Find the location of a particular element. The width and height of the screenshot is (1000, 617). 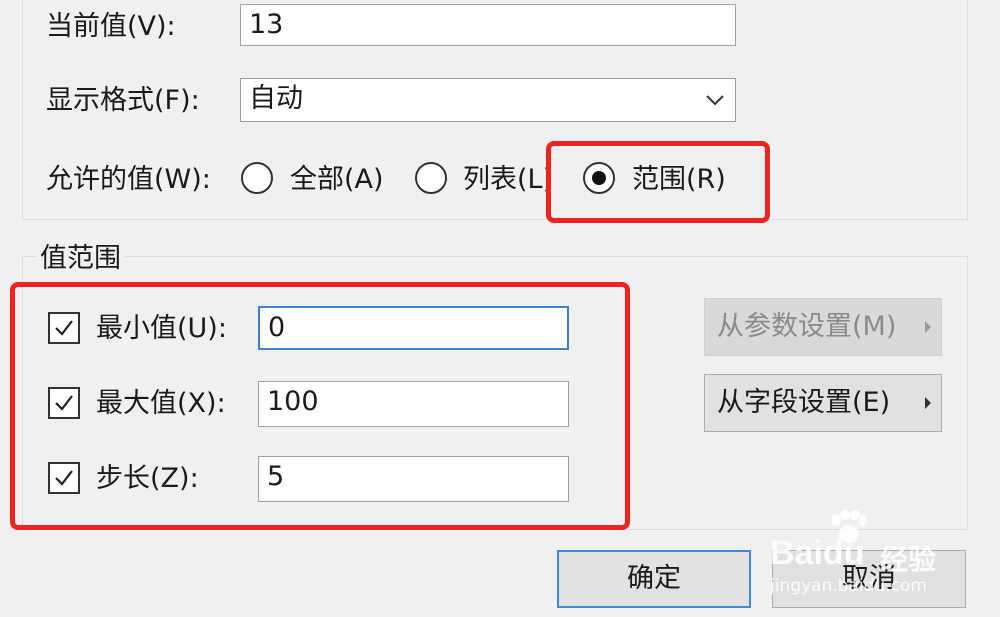

display-format-select: 自动 is located at coordinates (488, 100).